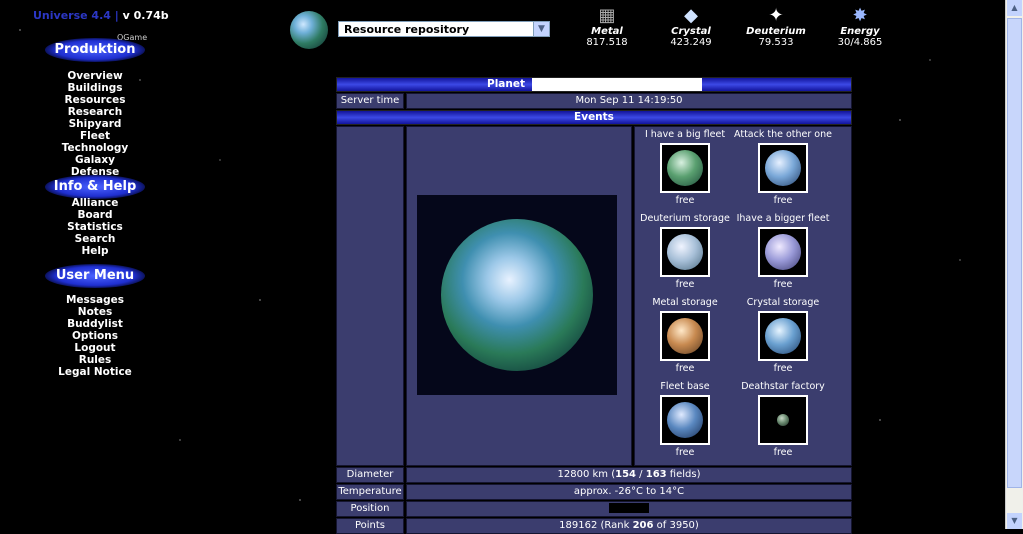 This screenshot has width=1023, height=534. What do you see at coordinates (95, 112) in the screenshot?
I see `menu-item-research: Research` at bounding box center [95, 112].